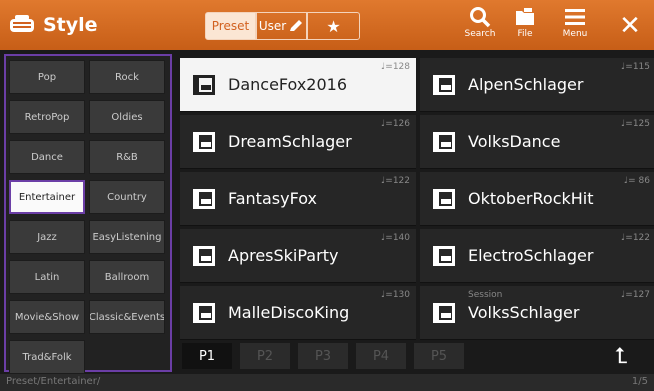 This screenshot has height=391, width=654. What do you see at coordinates (381, 356) in the screenshot?
I see `page-tab: P4` at bounding box center [381, 356].